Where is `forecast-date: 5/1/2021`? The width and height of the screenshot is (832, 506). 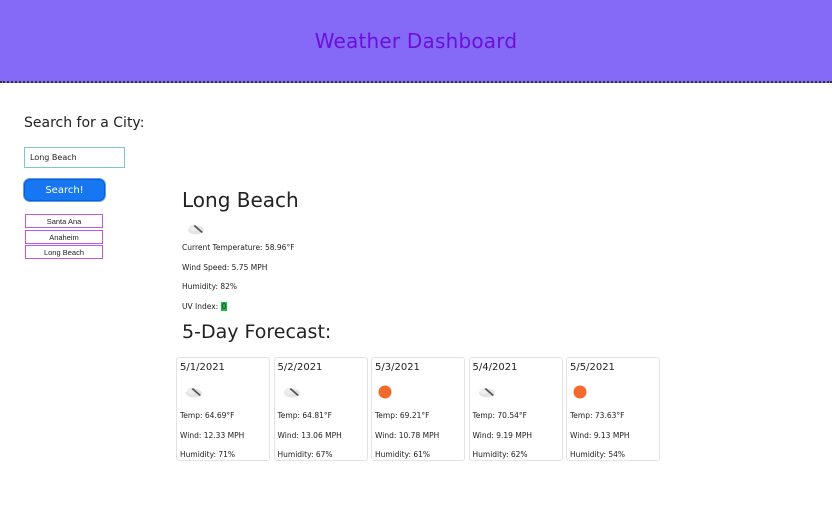 forecast-date: 5/1/2021 is located at coordinates (202, 367).